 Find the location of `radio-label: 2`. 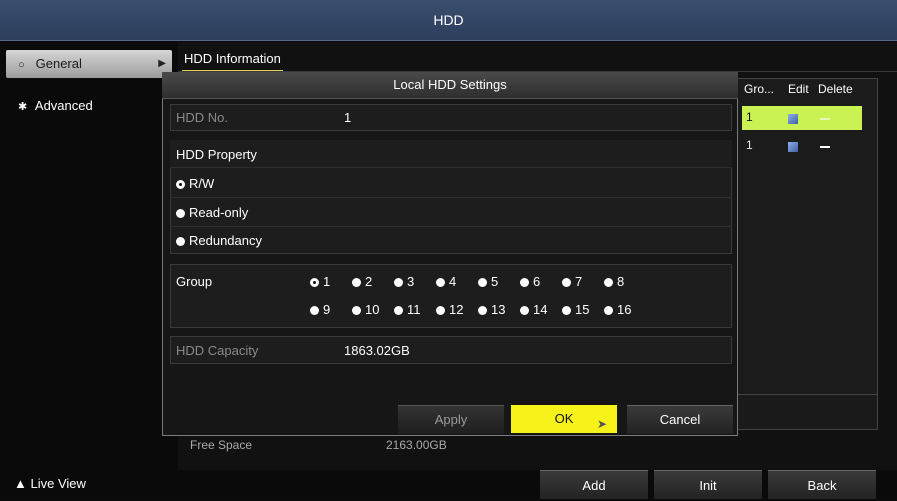

radio-label: 2 is located at coordinates (369, 281).